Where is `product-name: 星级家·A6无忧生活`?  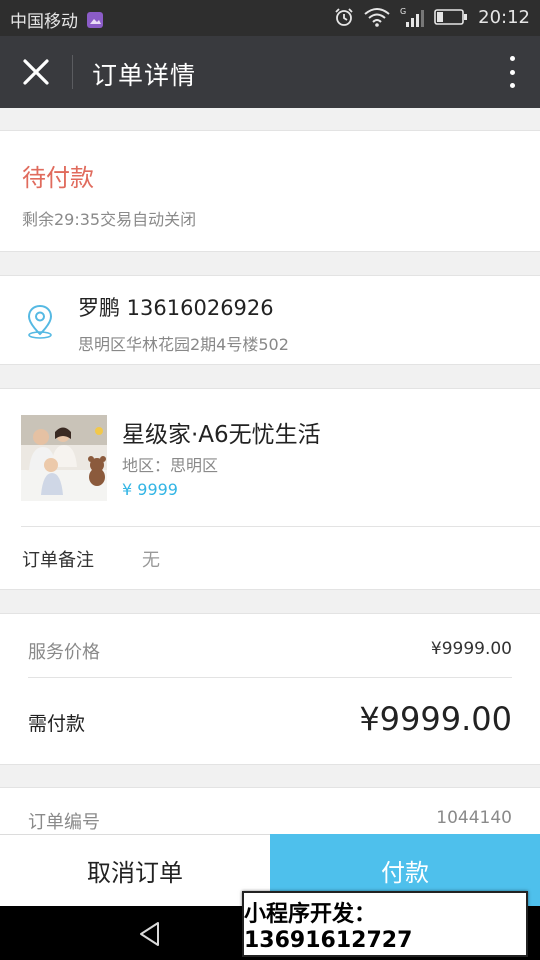
product-name: 星级家·A6无忧生活 is located at coordinates (221, 435).